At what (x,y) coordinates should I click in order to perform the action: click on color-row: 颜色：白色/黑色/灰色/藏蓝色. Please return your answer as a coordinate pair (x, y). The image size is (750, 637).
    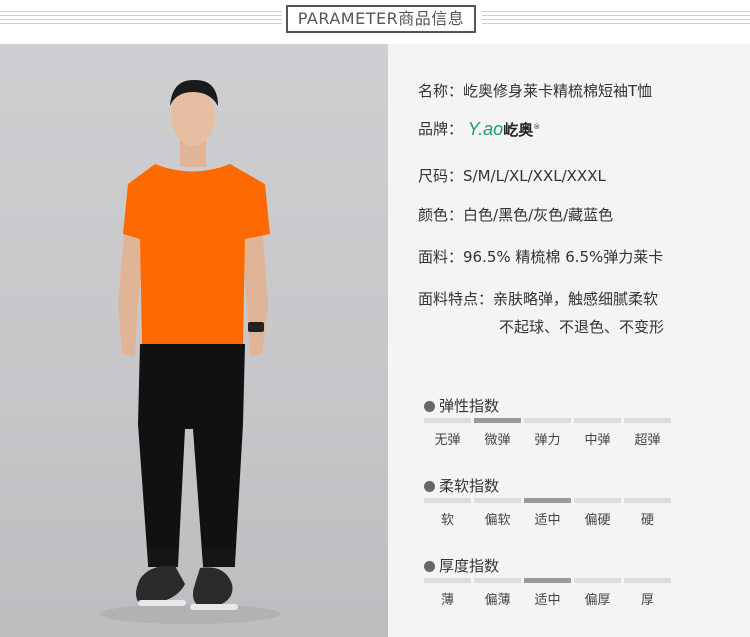
    Looking at the image, I should click on (515, 214).